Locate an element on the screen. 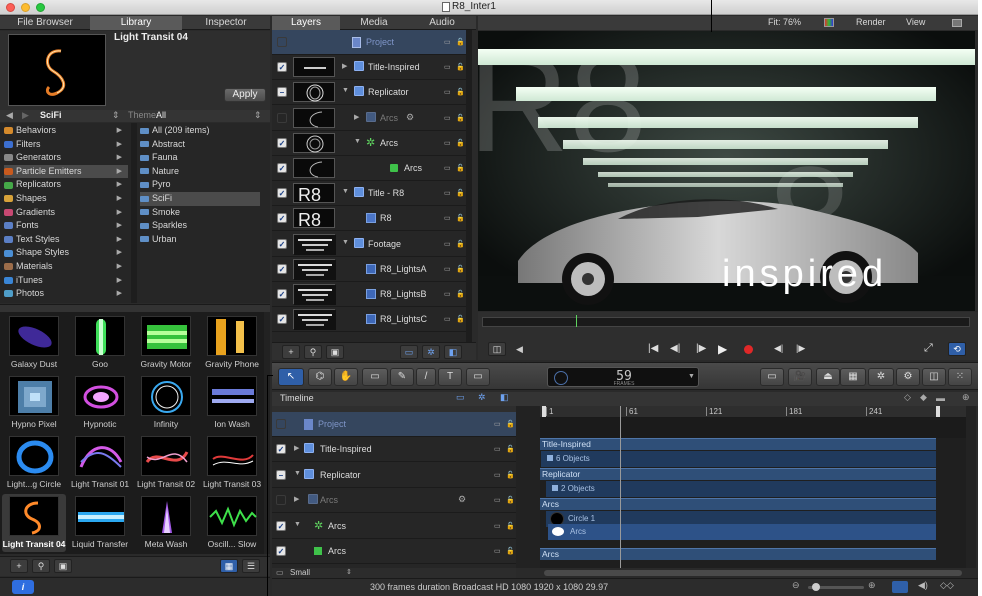 Image resolution: width=982 pixels, height=596 pixels. folder-popup: SciFi is located at coordinates (51, 115).